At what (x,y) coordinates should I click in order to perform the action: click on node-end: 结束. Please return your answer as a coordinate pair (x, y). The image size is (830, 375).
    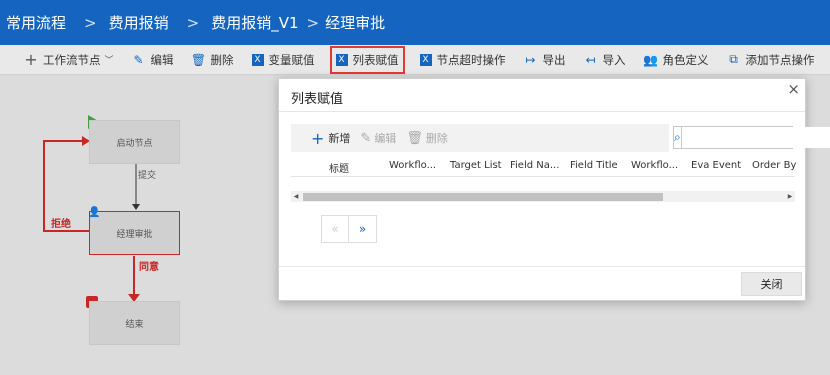
    Looking at the image, I should click on (134, 323).